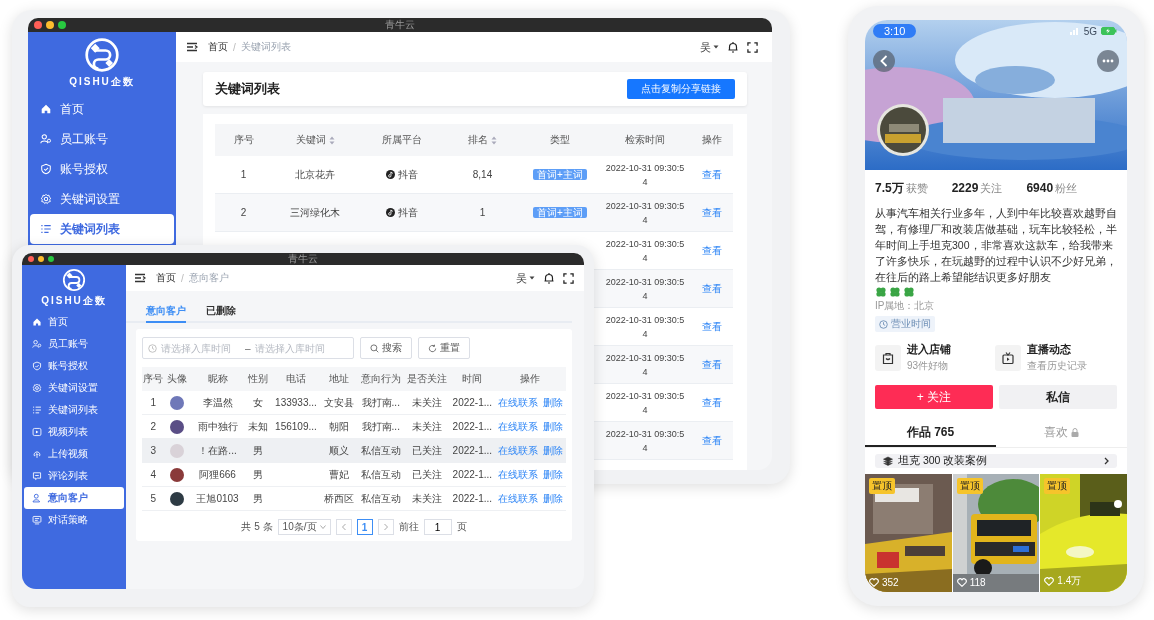 This screenshot has height=620, width=1154. I want to click on caret-icon, so click(322, 527).